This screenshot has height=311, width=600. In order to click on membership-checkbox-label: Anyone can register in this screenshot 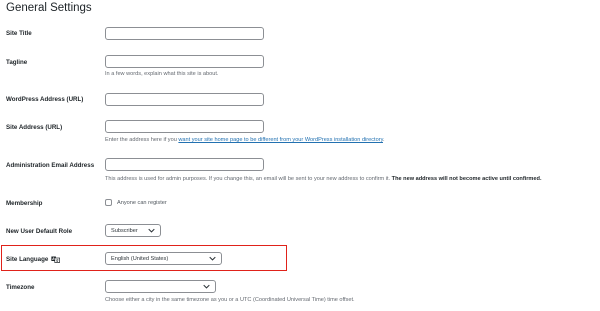, I will do `click(142, 203)`.